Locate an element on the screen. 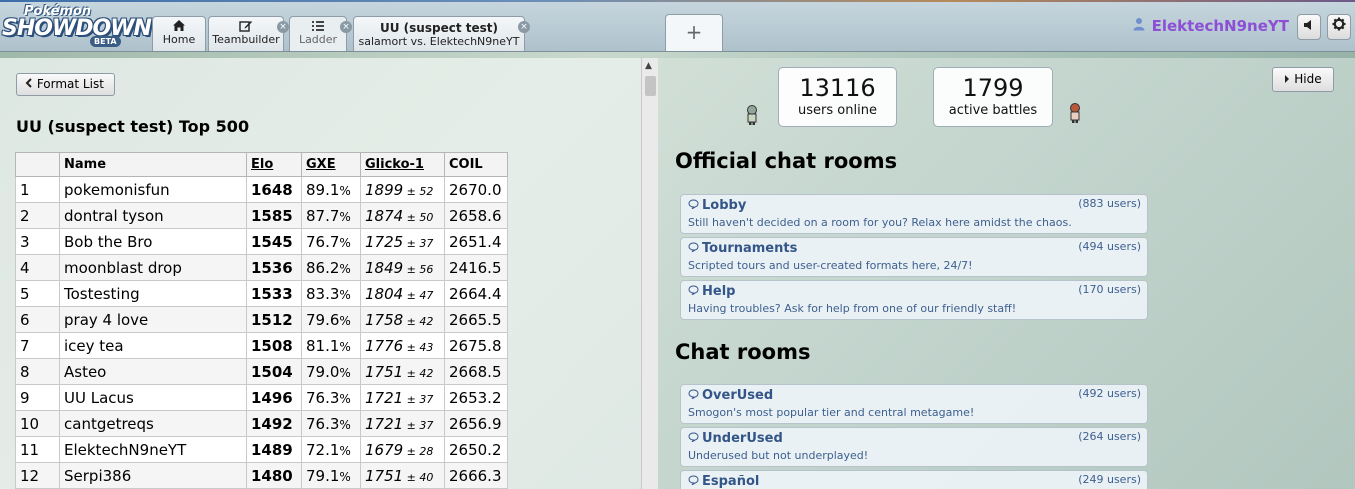 The image size is (1355, 489). coil-cell: 2666.3 is located at coordinates (476, 475).